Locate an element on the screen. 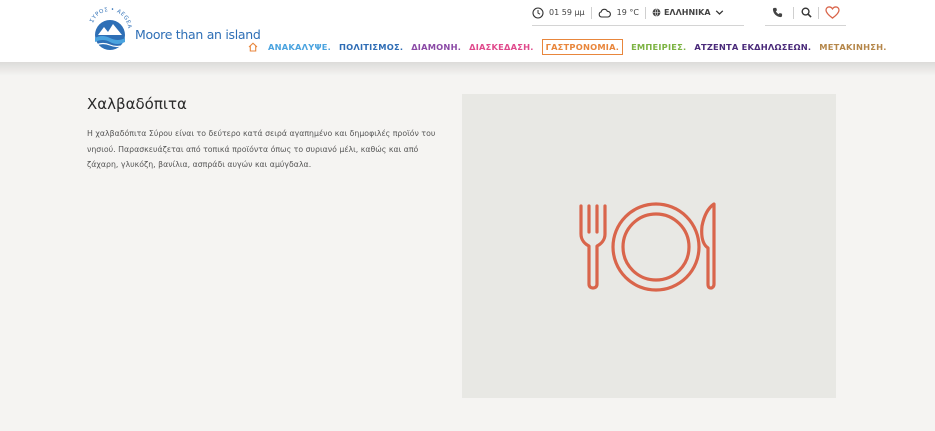 This screenshot has width=935, height=431. site-logo: ΣΥΡΟΣ • AEGEAN SEA Moore than an island is located at coordinates (173, 30).